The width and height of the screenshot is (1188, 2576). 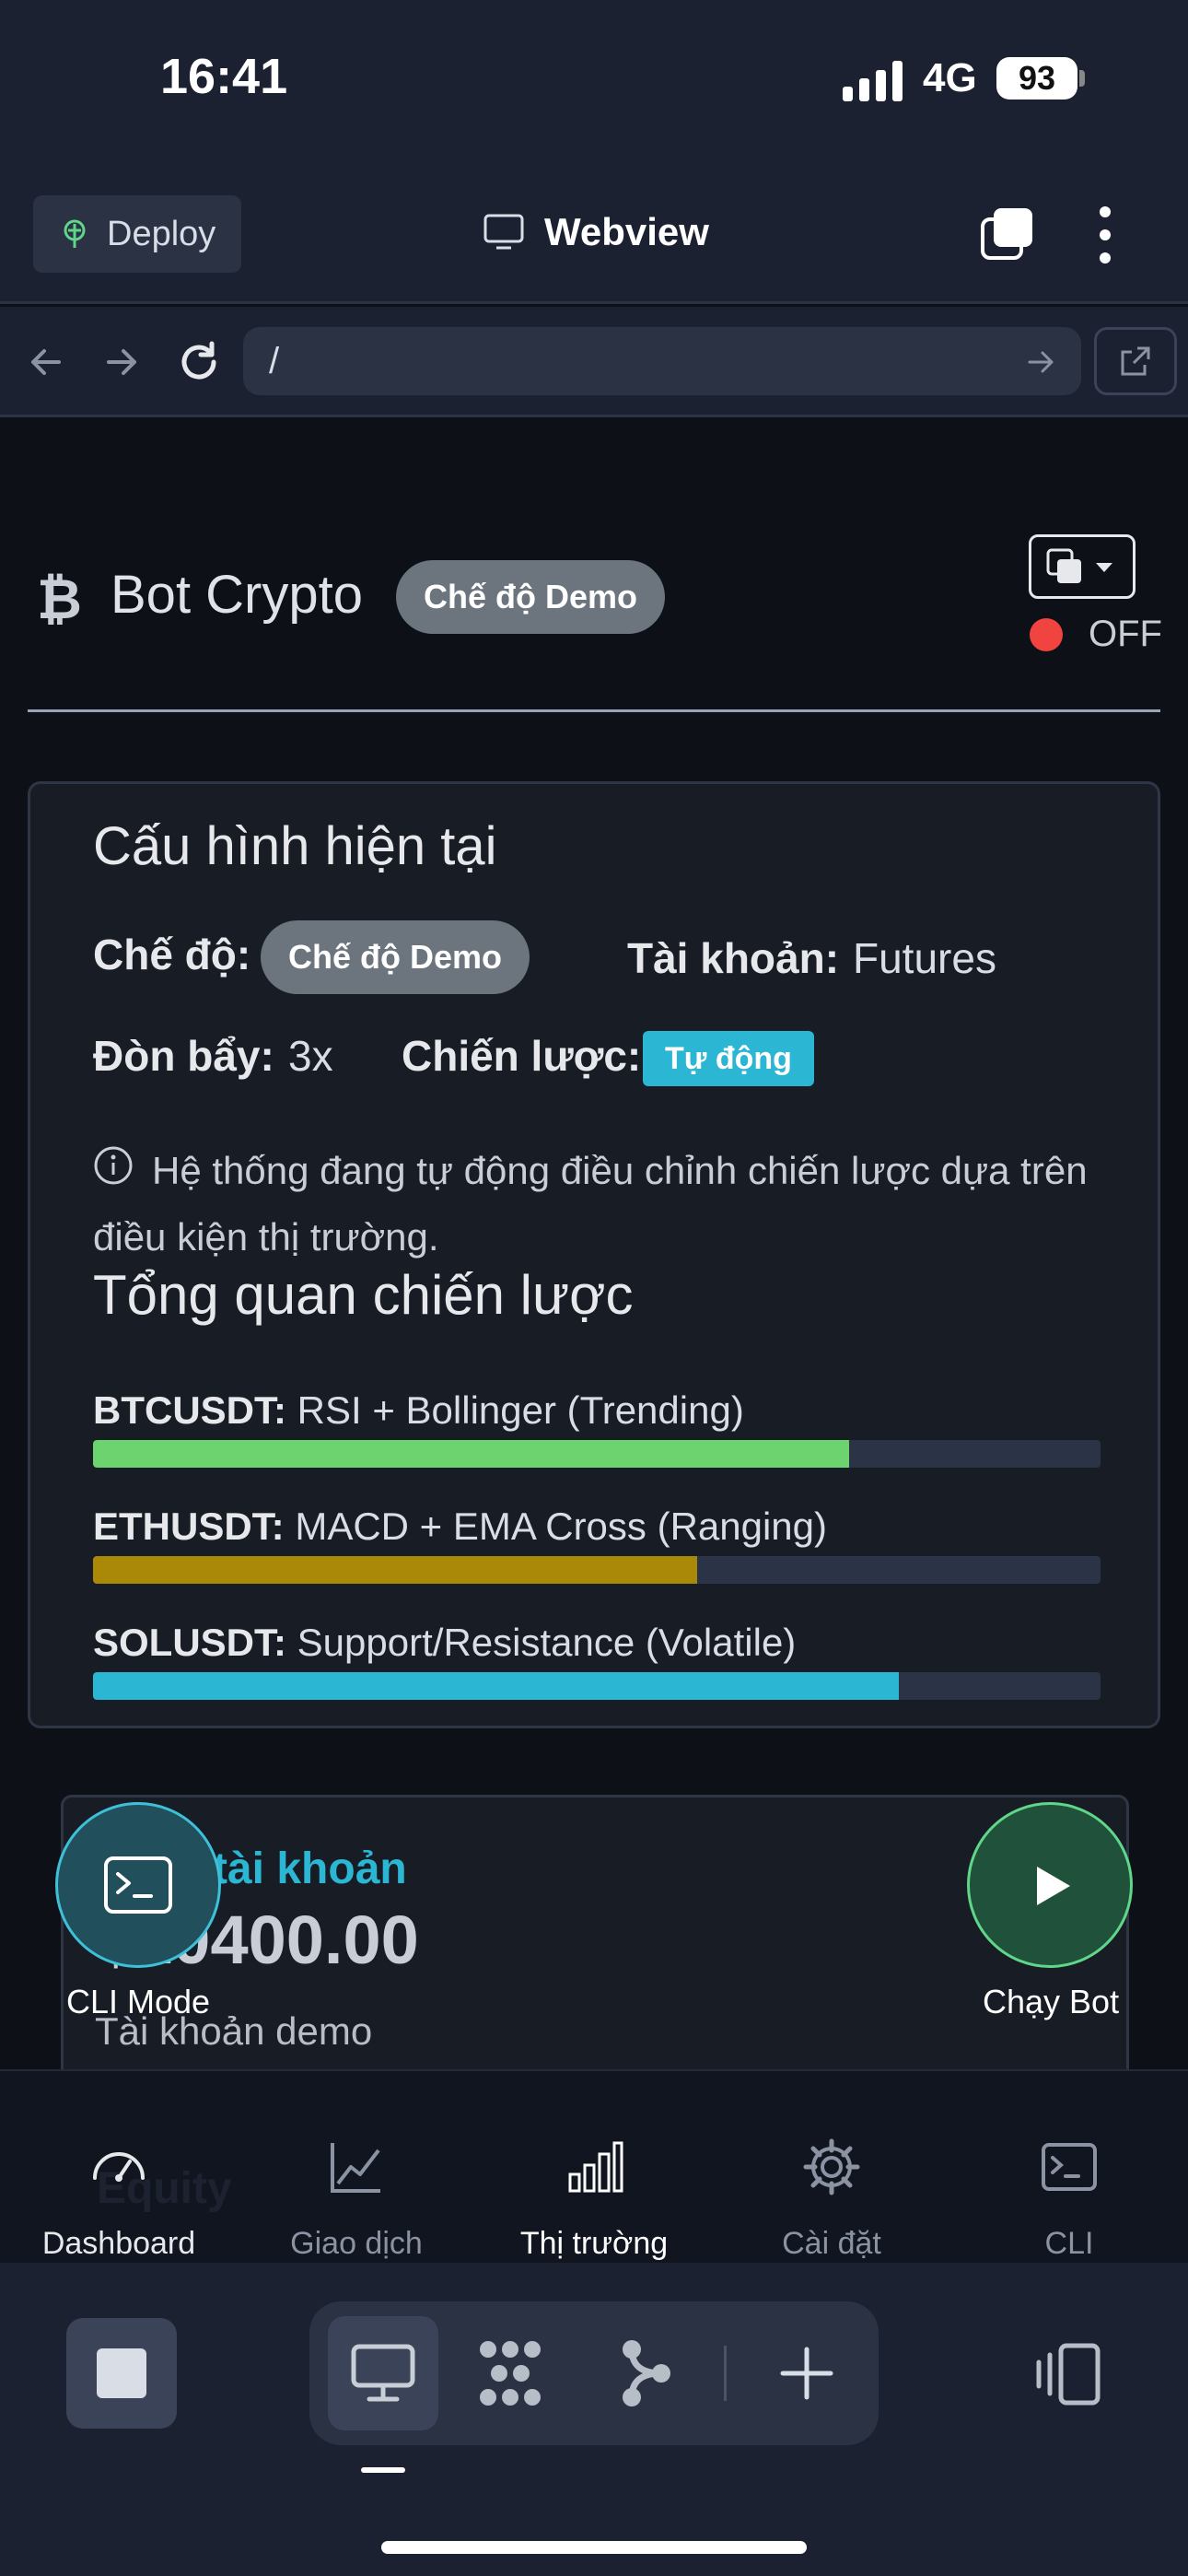 What do you see at coordinates (121, 362) in the screenshot?
I see `forward-icon` at bounding box center [121, 362].